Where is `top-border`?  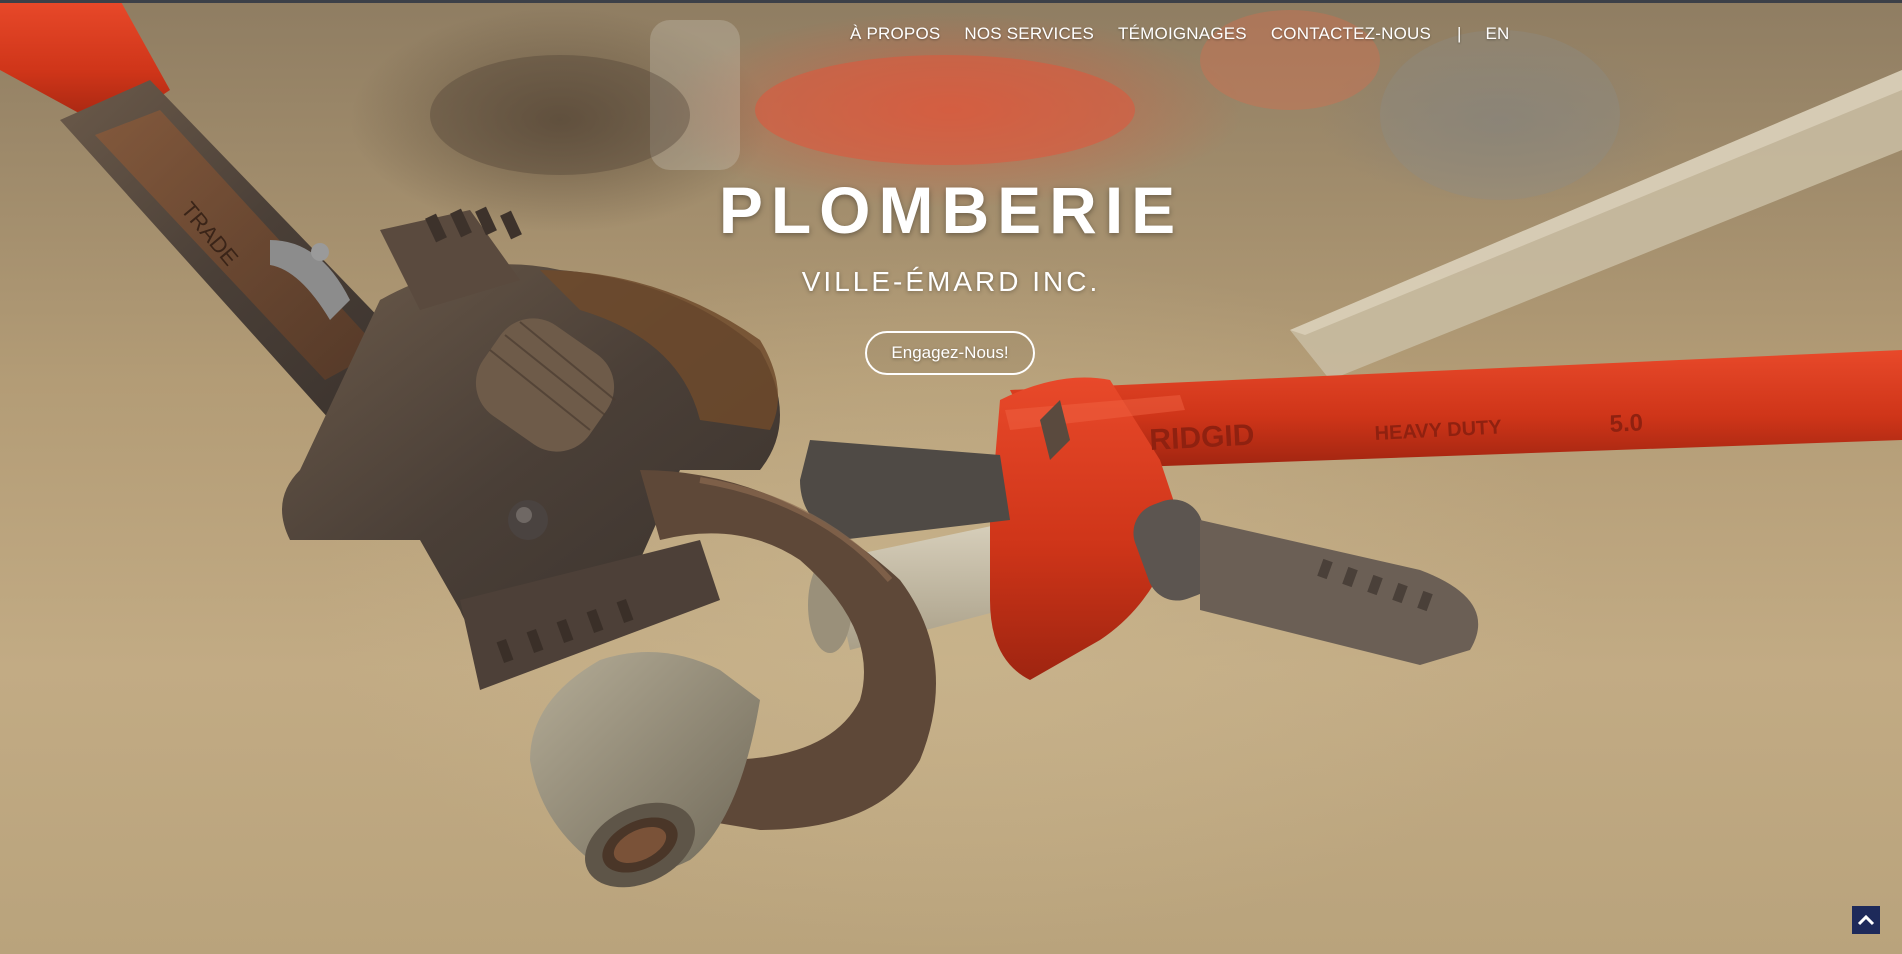
top-border is located at coordinates (951, 1).